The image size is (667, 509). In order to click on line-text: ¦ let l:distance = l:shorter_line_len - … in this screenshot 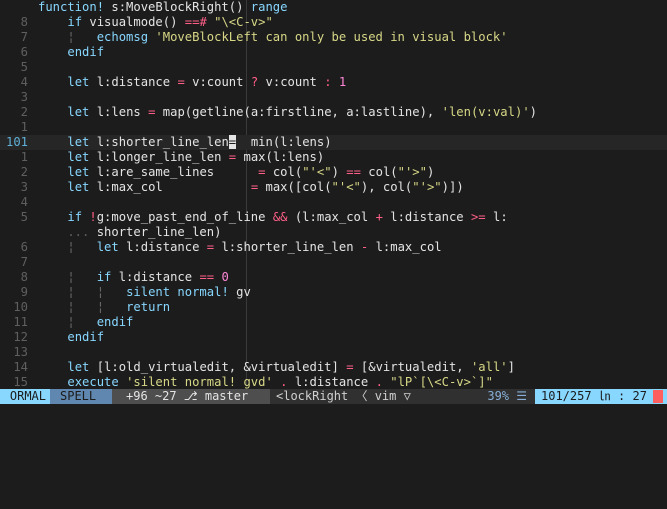, I will do `click(239, 247)`.